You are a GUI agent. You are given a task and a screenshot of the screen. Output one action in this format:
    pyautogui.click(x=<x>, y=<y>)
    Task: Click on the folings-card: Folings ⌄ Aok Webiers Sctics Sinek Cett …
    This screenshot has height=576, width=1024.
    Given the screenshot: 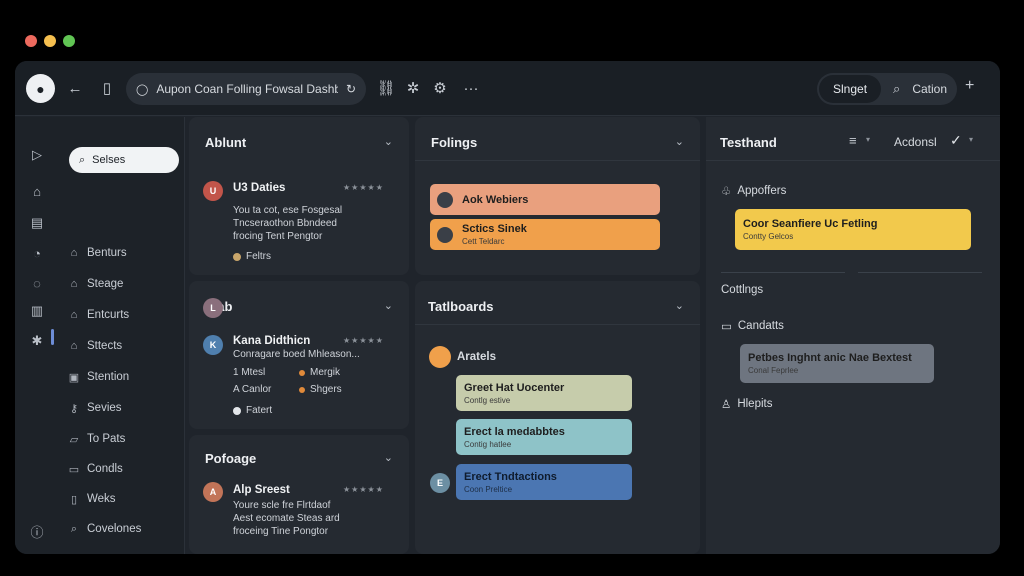 What is the action you would take?
    pyautogui.click(x=557, y=196)
    